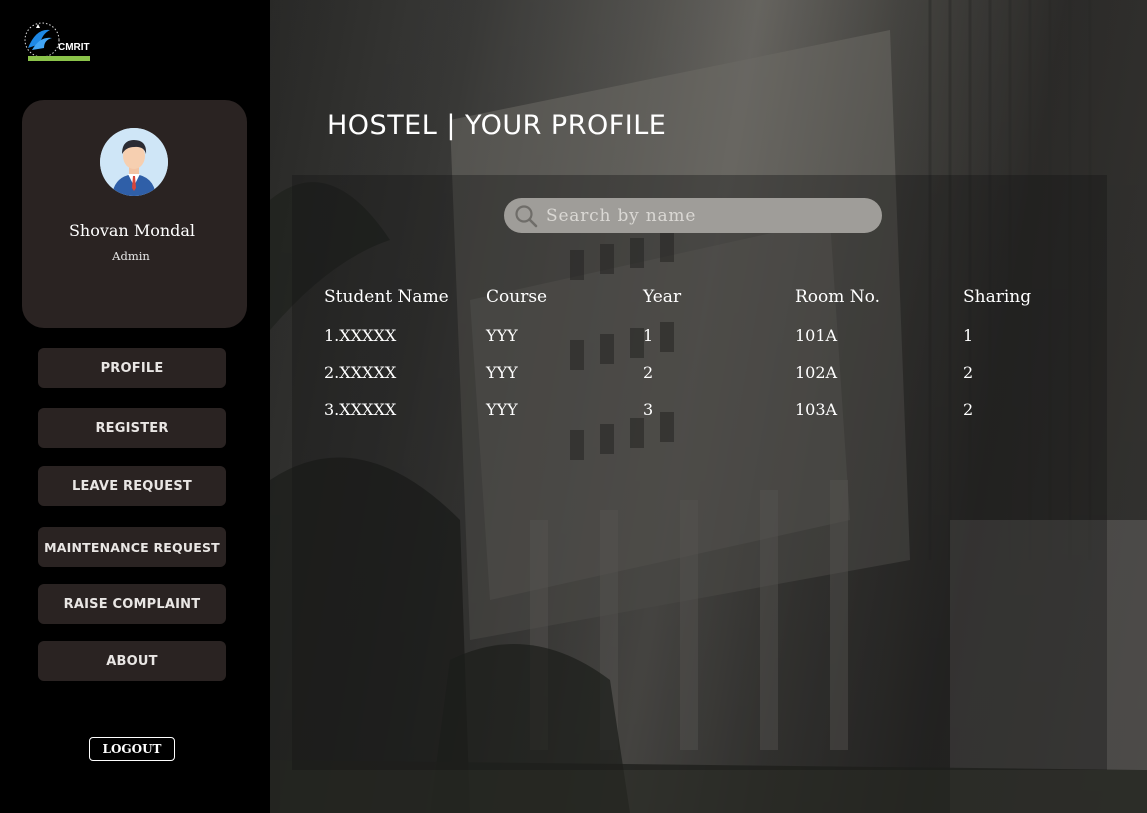 The image size is (1147, 813). What do you see at coordinates (517, 297) in the screenshot?
I see `column-header-course: Course` at bounding box center [517, 297].